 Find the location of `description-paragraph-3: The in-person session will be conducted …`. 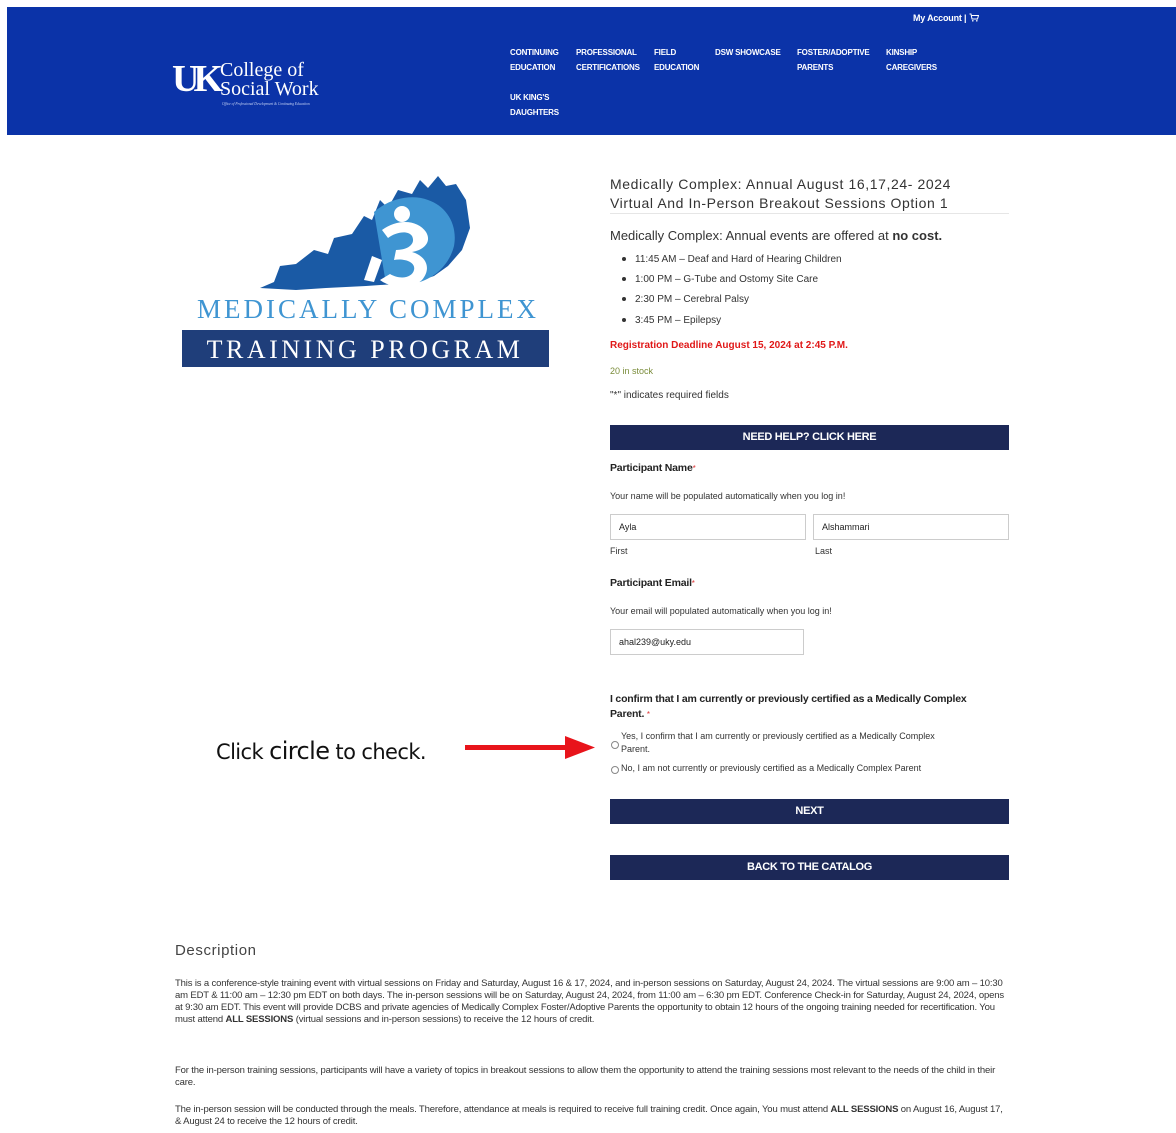

description-paragraph-3: The in-person session will be conducted … is located at coordinates (590, 1116).